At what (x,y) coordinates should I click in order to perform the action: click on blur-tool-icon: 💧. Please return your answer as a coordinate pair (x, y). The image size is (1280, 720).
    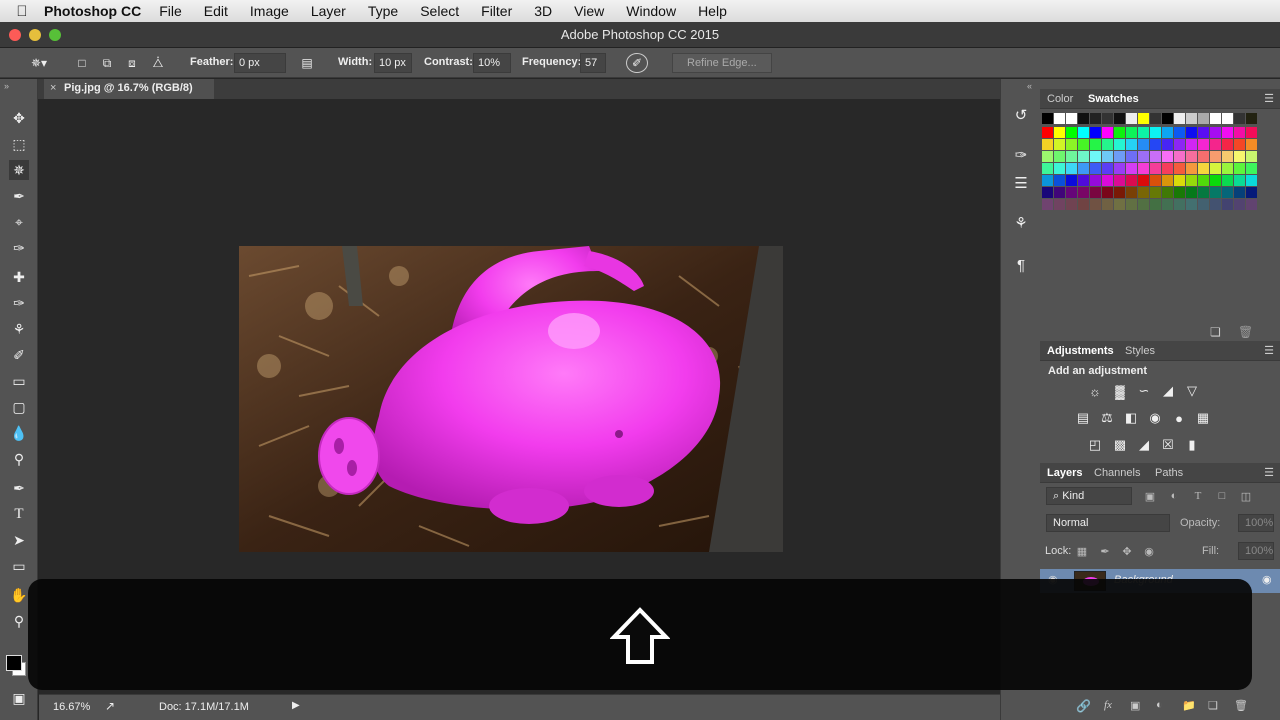
    Looking at the image, I should click on (19, 433).